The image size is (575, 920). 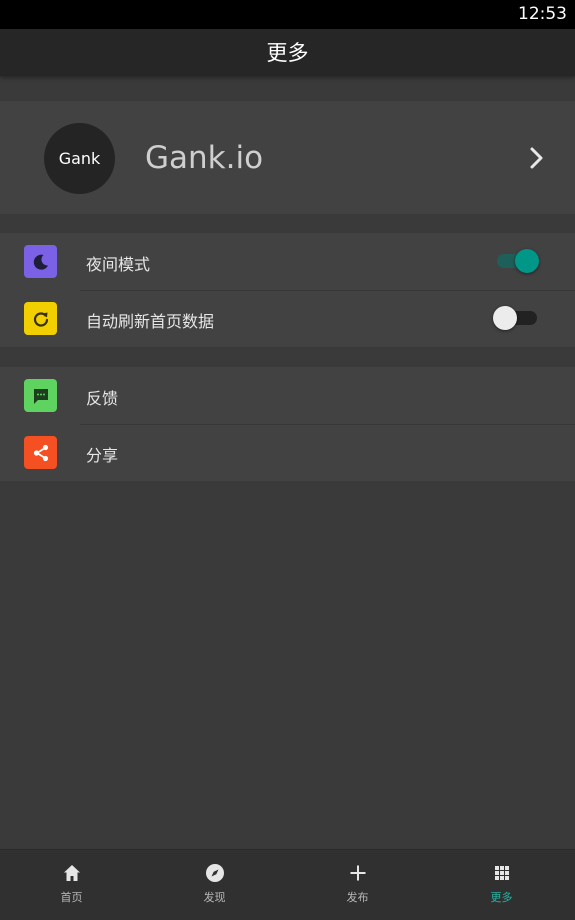 What do you see at coordinates (542, 14) in the screenshot?
I see `status-time: 12:53` at bounding box center [542, 14].